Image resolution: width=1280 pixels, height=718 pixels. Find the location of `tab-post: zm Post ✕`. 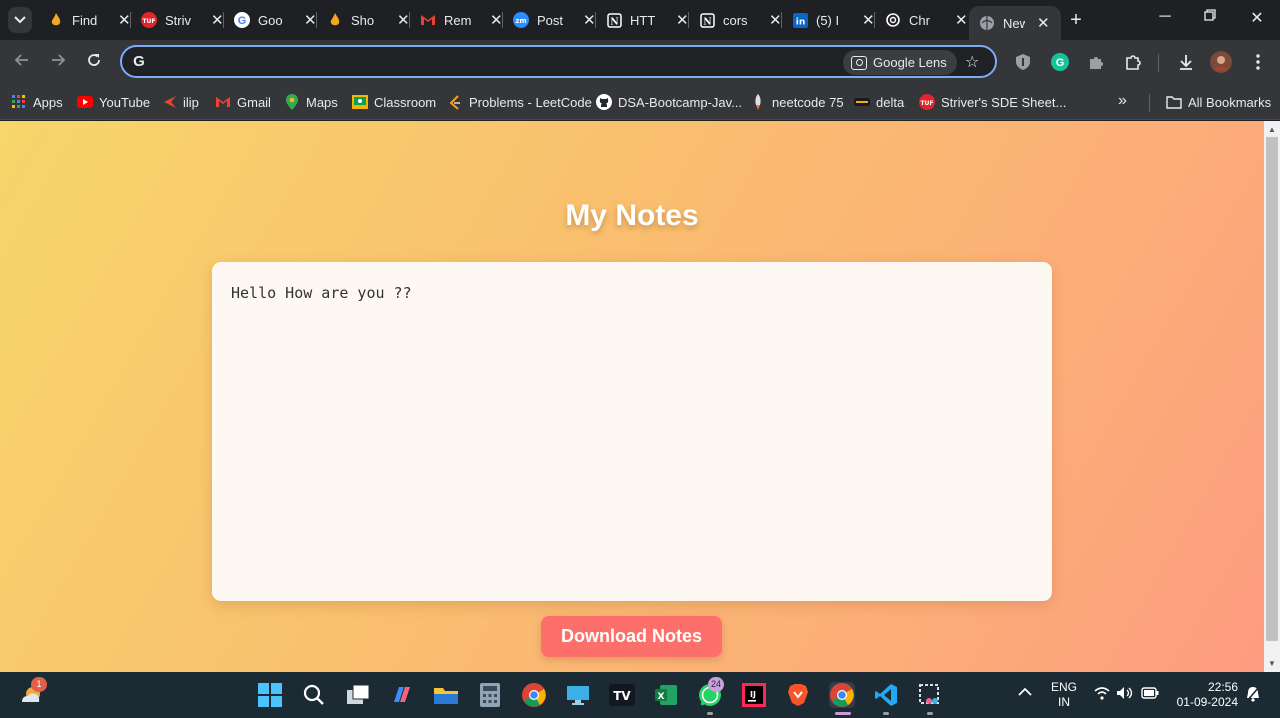

tab-post: zm Post ✕ is located at coordinates (549, 20).